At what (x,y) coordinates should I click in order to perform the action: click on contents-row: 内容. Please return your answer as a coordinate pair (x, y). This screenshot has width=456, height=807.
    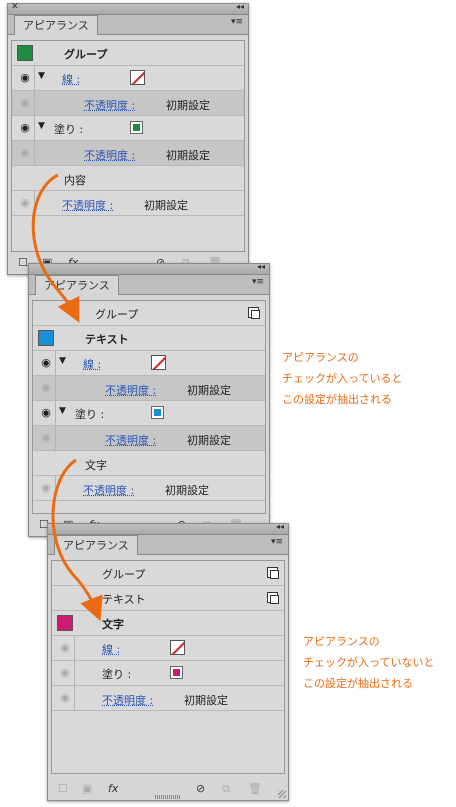
    Looking at the image, I should click on (128, 178).